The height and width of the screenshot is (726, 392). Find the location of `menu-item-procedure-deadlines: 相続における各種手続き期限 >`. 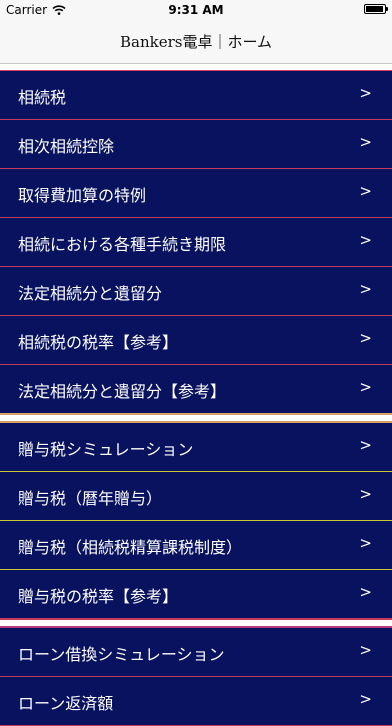

menu-item-procedure-deadlines: 相続における各種手続き期限 > is located at coordinates (196, 242).